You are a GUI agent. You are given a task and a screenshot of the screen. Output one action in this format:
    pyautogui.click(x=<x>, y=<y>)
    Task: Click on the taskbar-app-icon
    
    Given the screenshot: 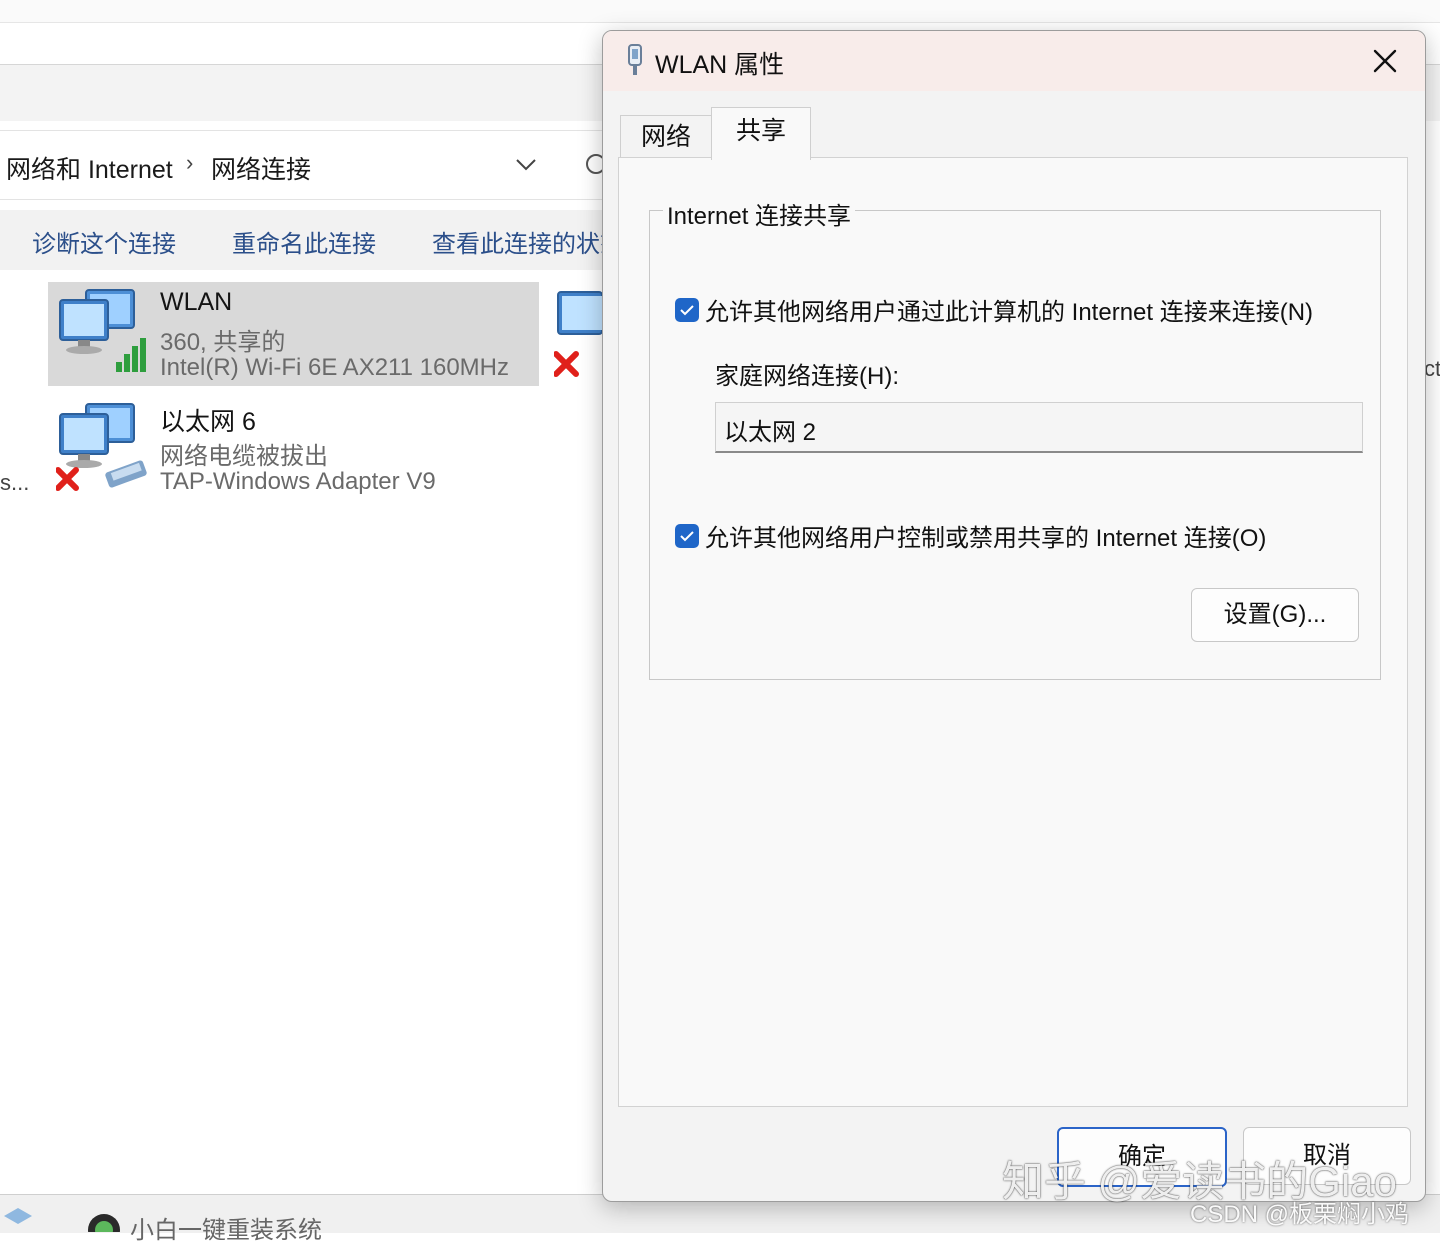 What is the action you would take?
    pyautogui.click(x=22, y=1217)
    